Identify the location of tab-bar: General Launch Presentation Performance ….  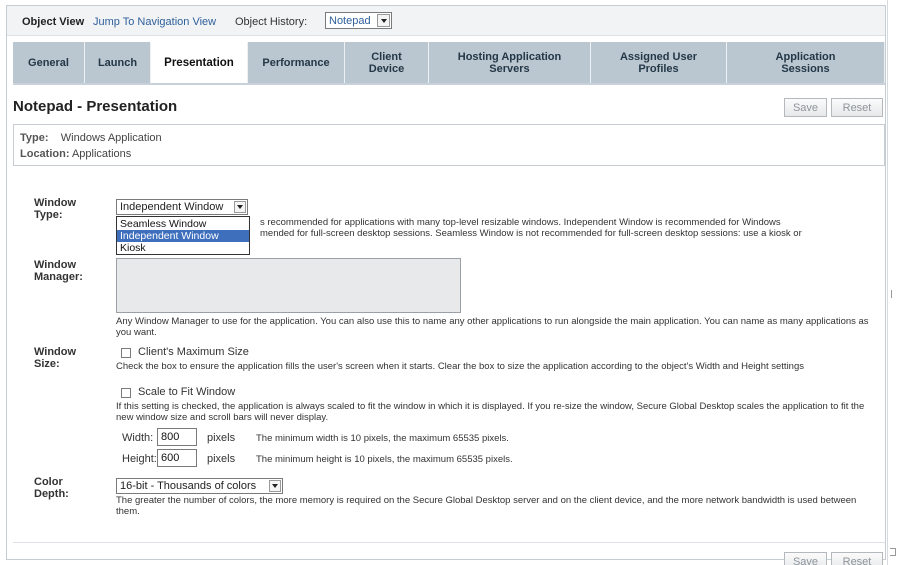
(449, 63).